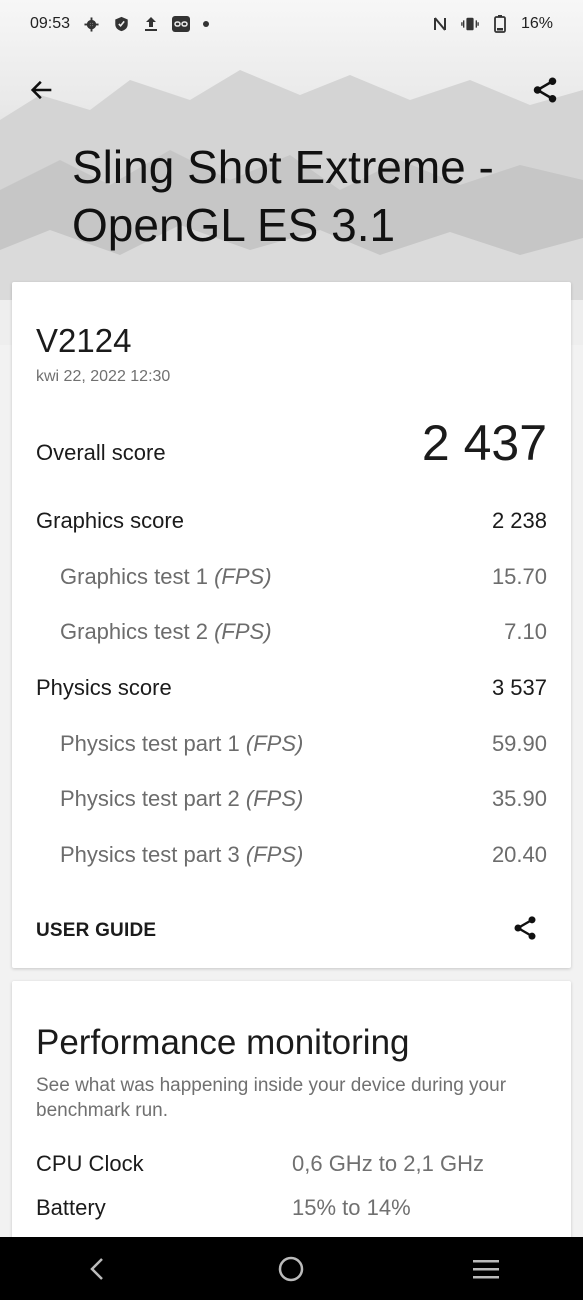 The image size is (583, 1300). I want to click on status-bar: 09:53 16%, so click(291, 24).